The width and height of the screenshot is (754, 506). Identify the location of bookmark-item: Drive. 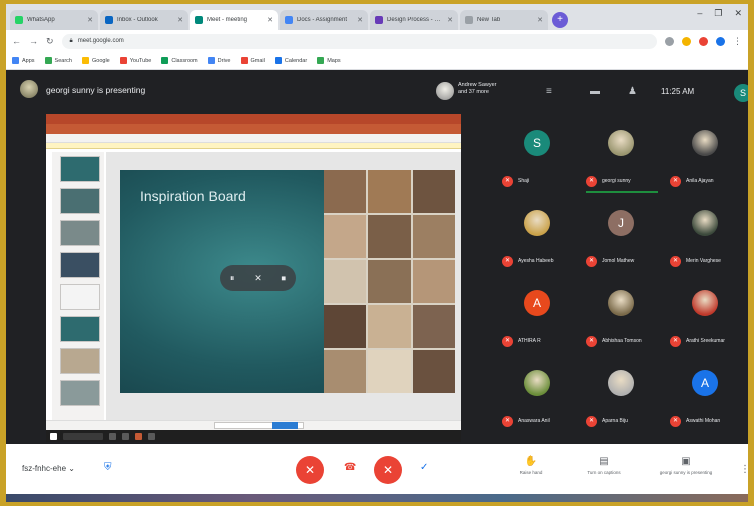
(219, 60).